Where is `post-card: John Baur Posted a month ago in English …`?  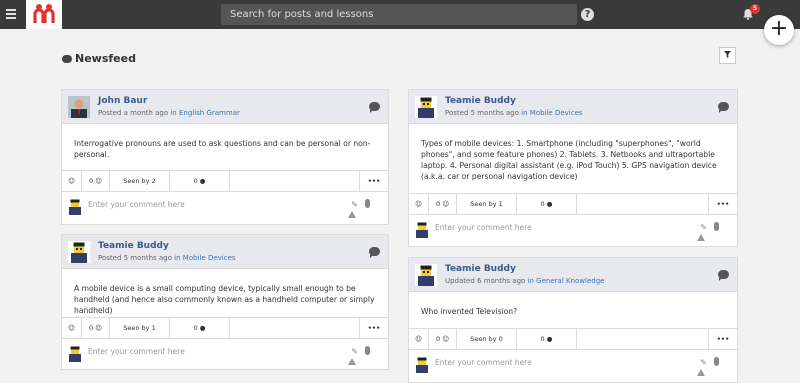
post-card: John Baur Posted a month ago in English … is located at coordinates (225, 157).